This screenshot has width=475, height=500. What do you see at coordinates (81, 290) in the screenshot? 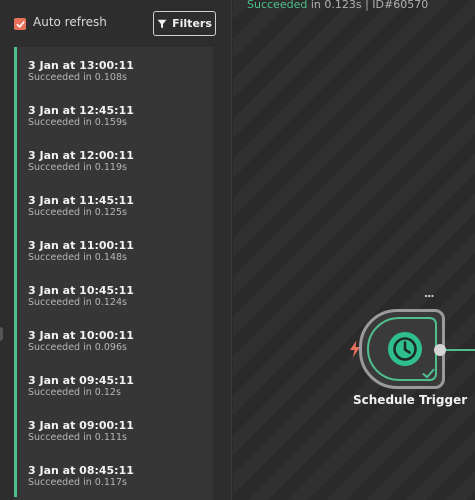
I see `execution-time: 3 Jan at 10:45:11` at bounding box center [81, 290].